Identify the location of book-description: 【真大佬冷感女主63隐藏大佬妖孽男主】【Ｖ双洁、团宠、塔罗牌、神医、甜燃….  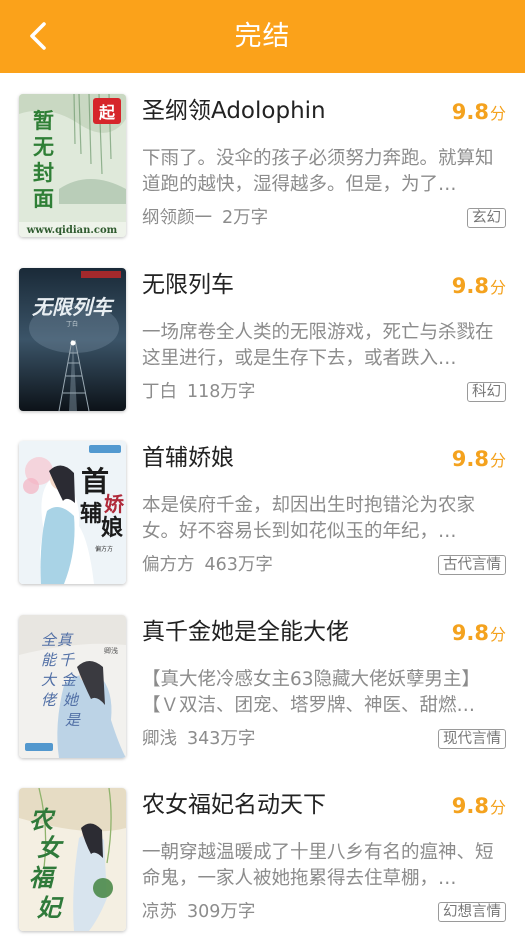
(311, 692).